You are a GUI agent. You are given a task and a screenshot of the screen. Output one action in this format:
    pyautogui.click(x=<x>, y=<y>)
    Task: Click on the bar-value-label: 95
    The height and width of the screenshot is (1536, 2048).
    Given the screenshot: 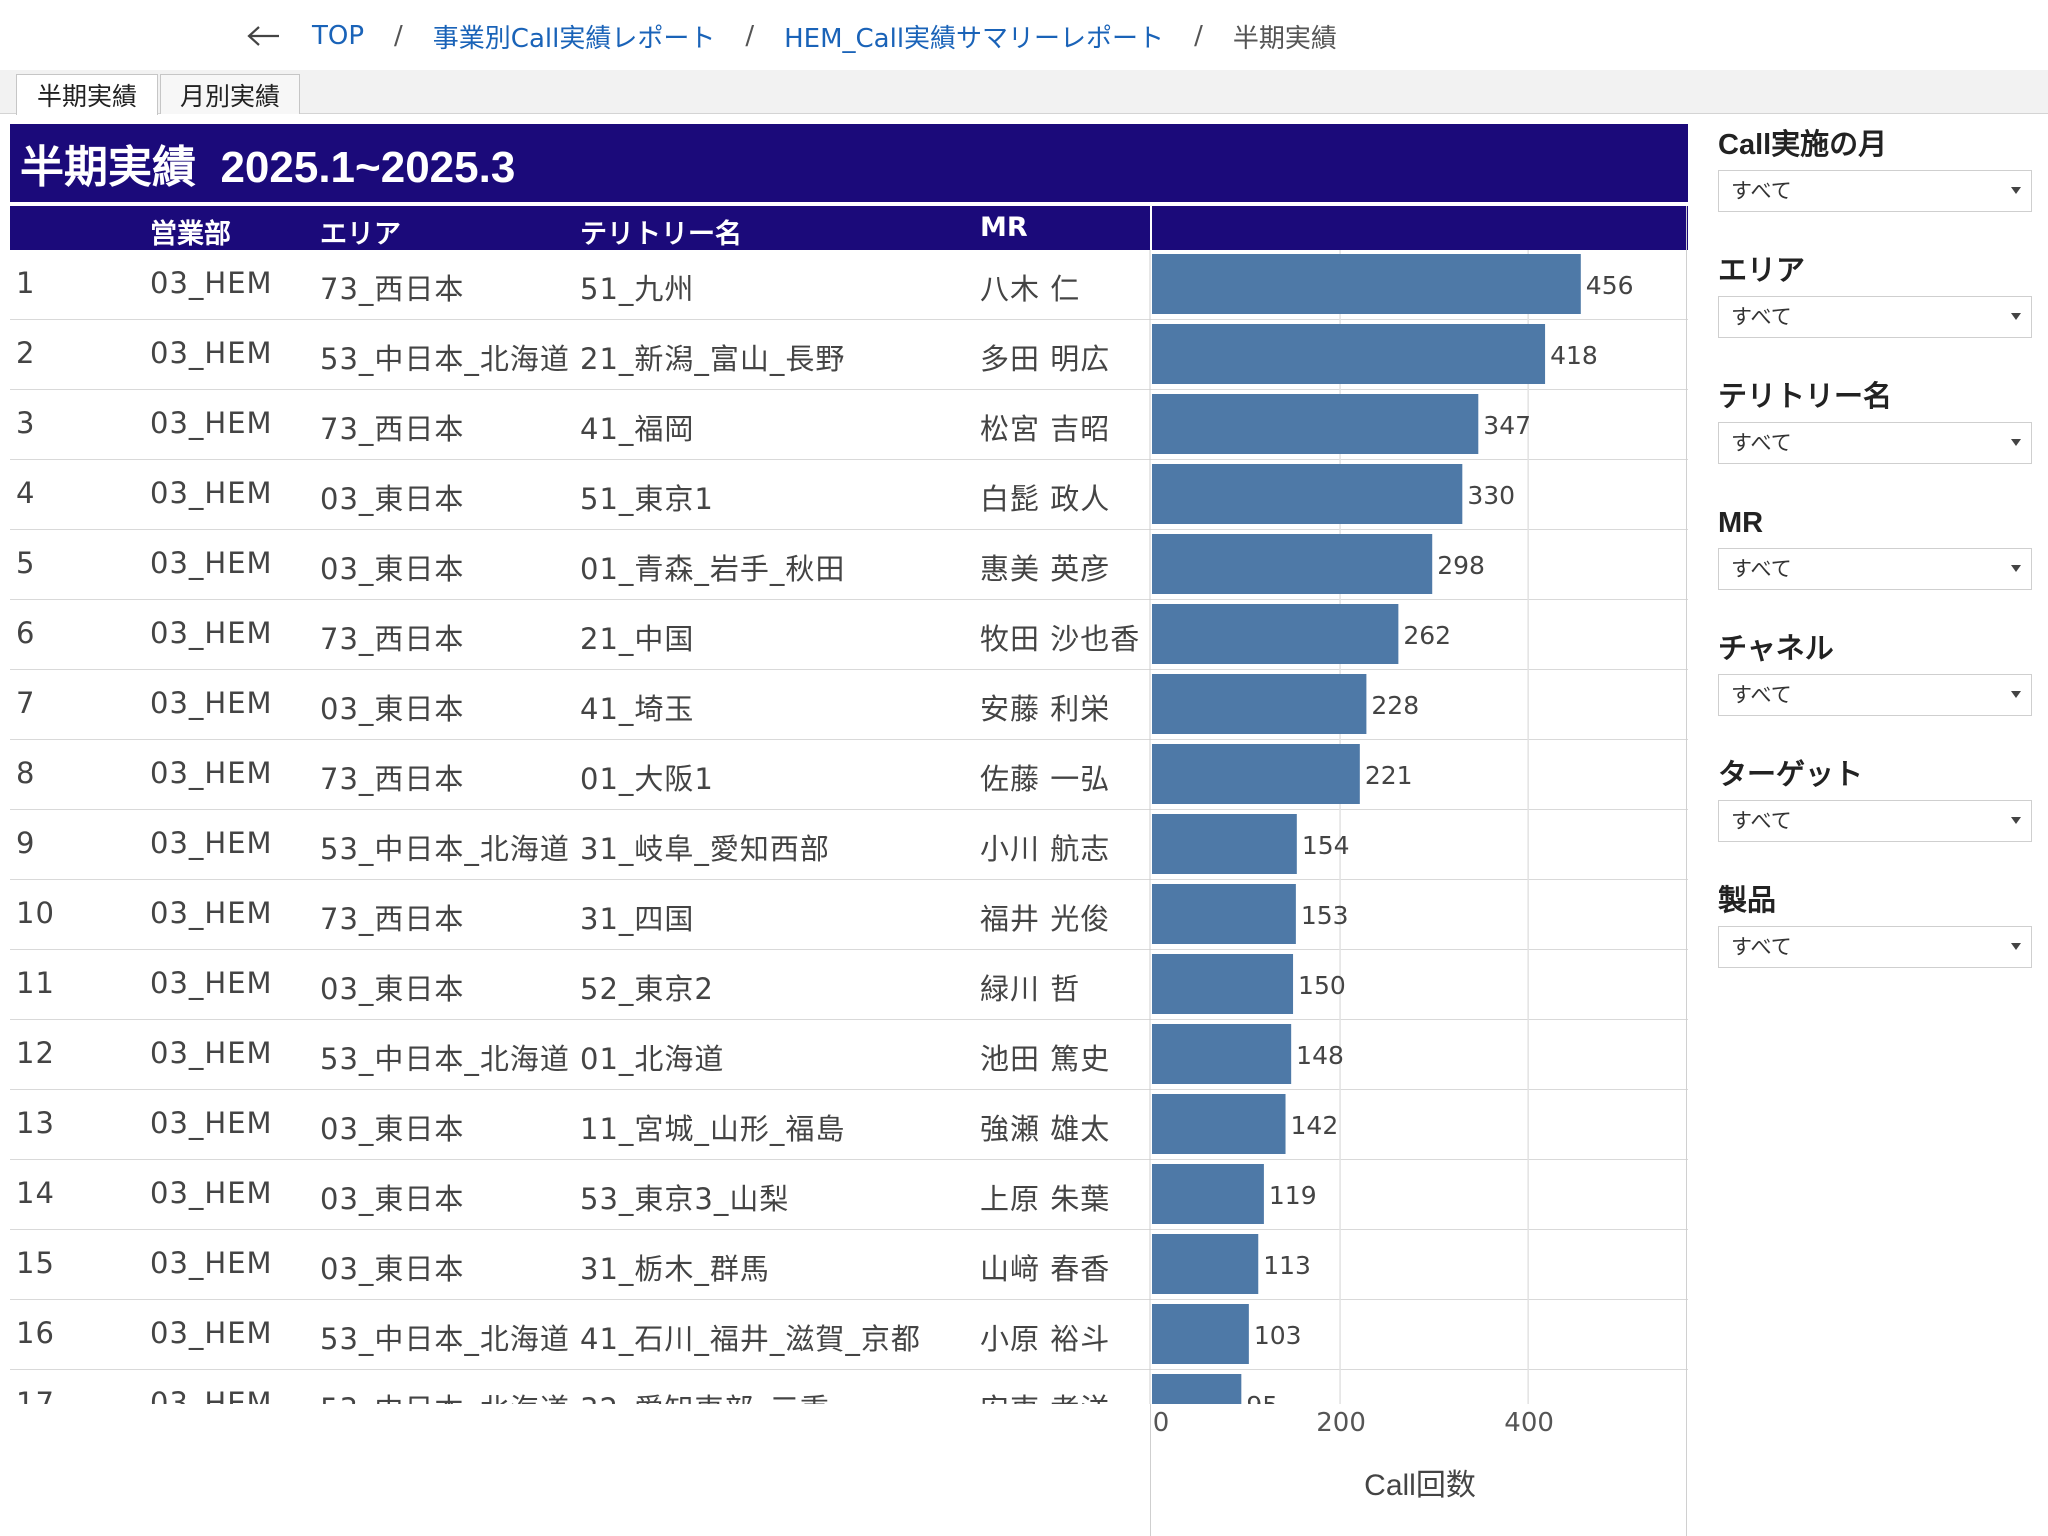 What is the action you would take?
    pyautogui.click(x=1262, y=1397)
    